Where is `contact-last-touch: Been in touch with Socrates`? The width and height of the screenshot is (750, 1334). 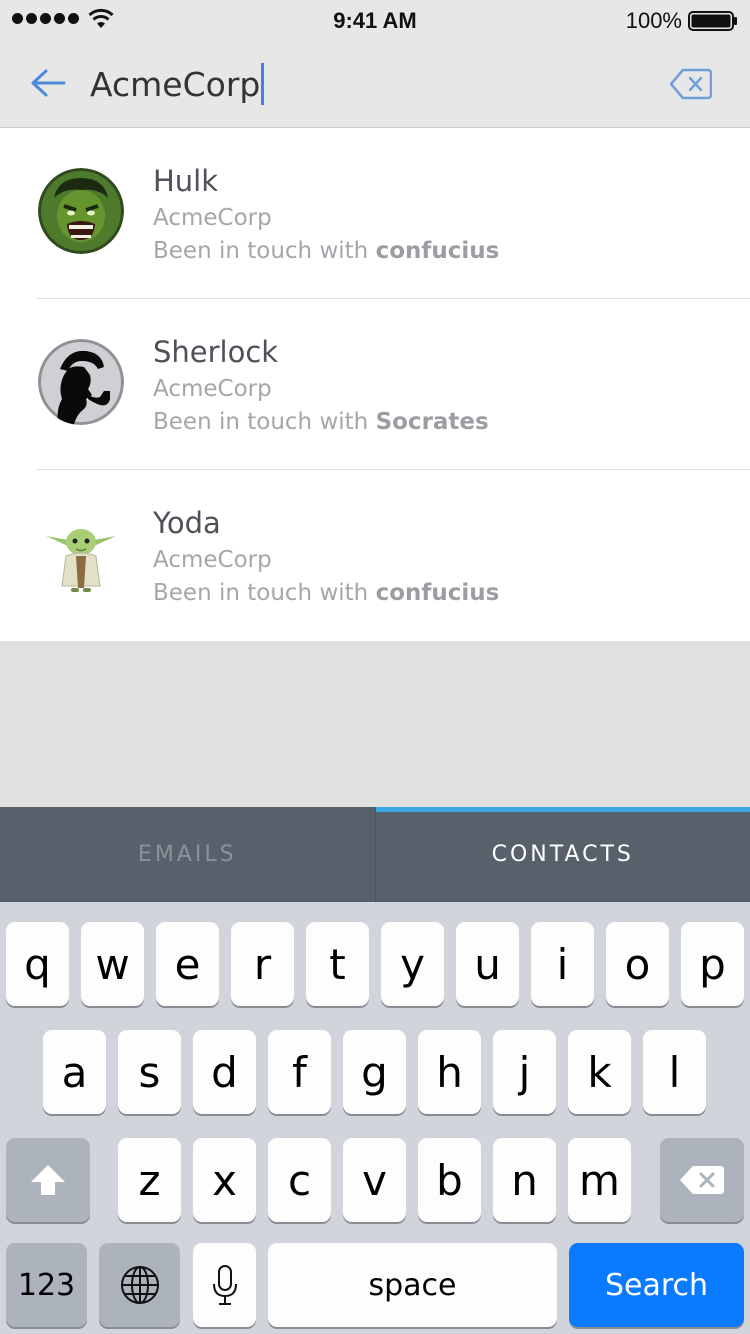
contact-last-touch: Been in touch with Socrates is located at coordinates (321, 422).